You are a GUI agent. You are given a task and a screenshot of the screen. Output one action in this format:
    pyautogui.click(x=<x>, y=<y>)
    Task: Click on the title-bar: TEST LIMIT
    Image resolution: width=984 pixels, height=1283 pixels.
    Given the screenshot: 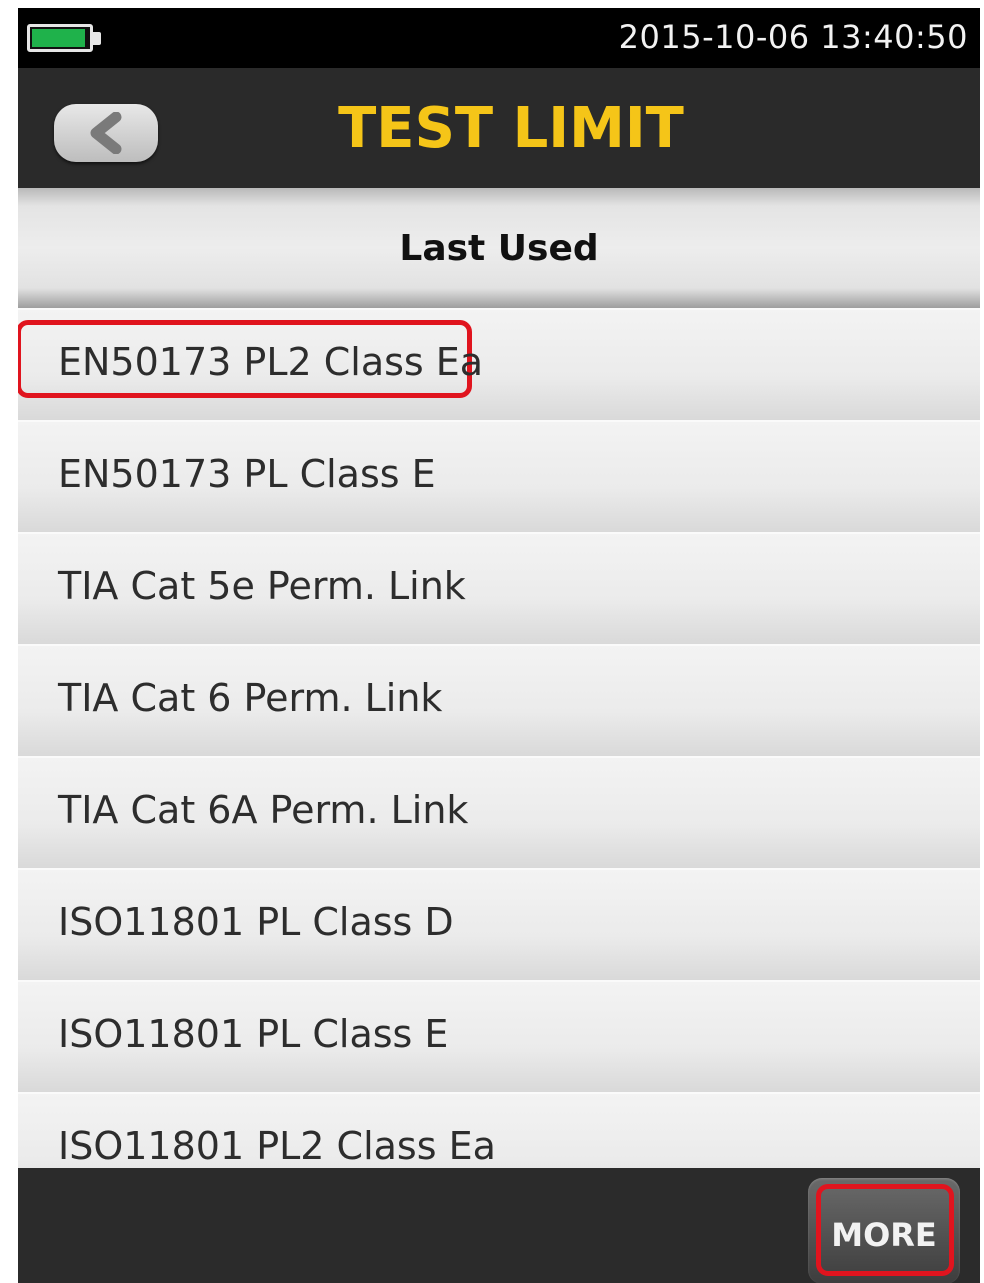 What is the action you would take?
    pyautogui.click(x=499, y=128)
    